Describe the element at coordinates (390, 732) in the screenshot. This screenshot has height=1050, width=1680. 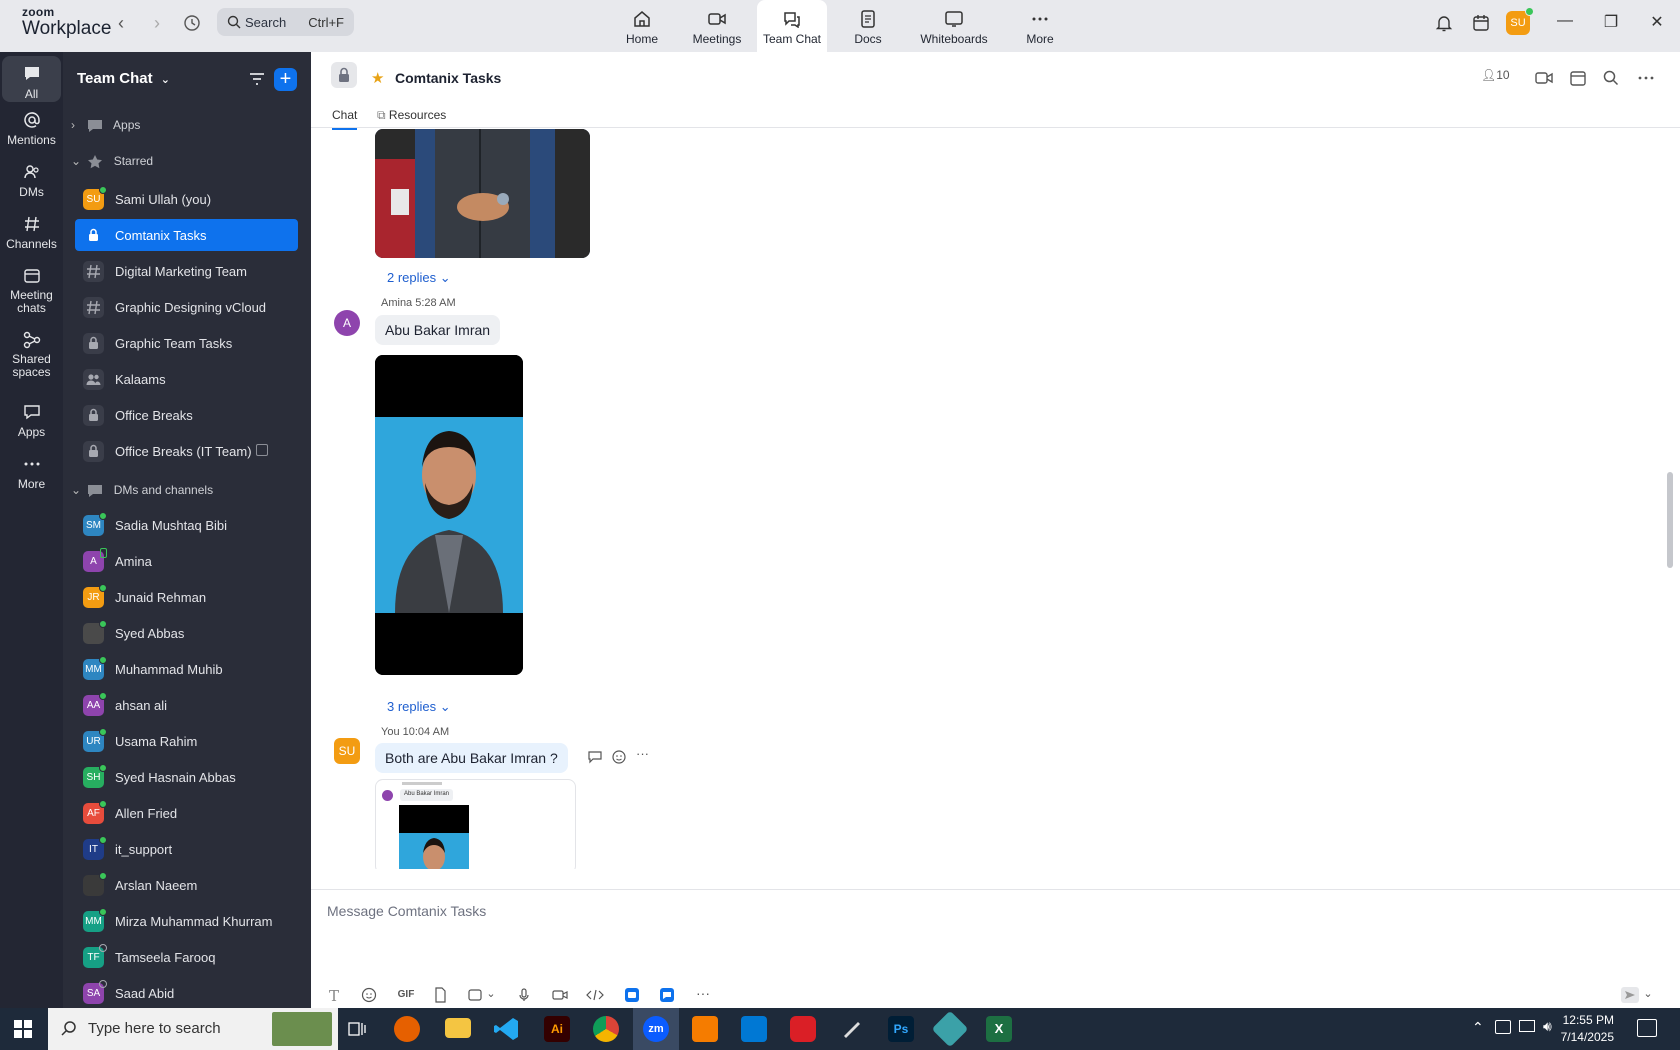
I see `message-author: You` at that location.